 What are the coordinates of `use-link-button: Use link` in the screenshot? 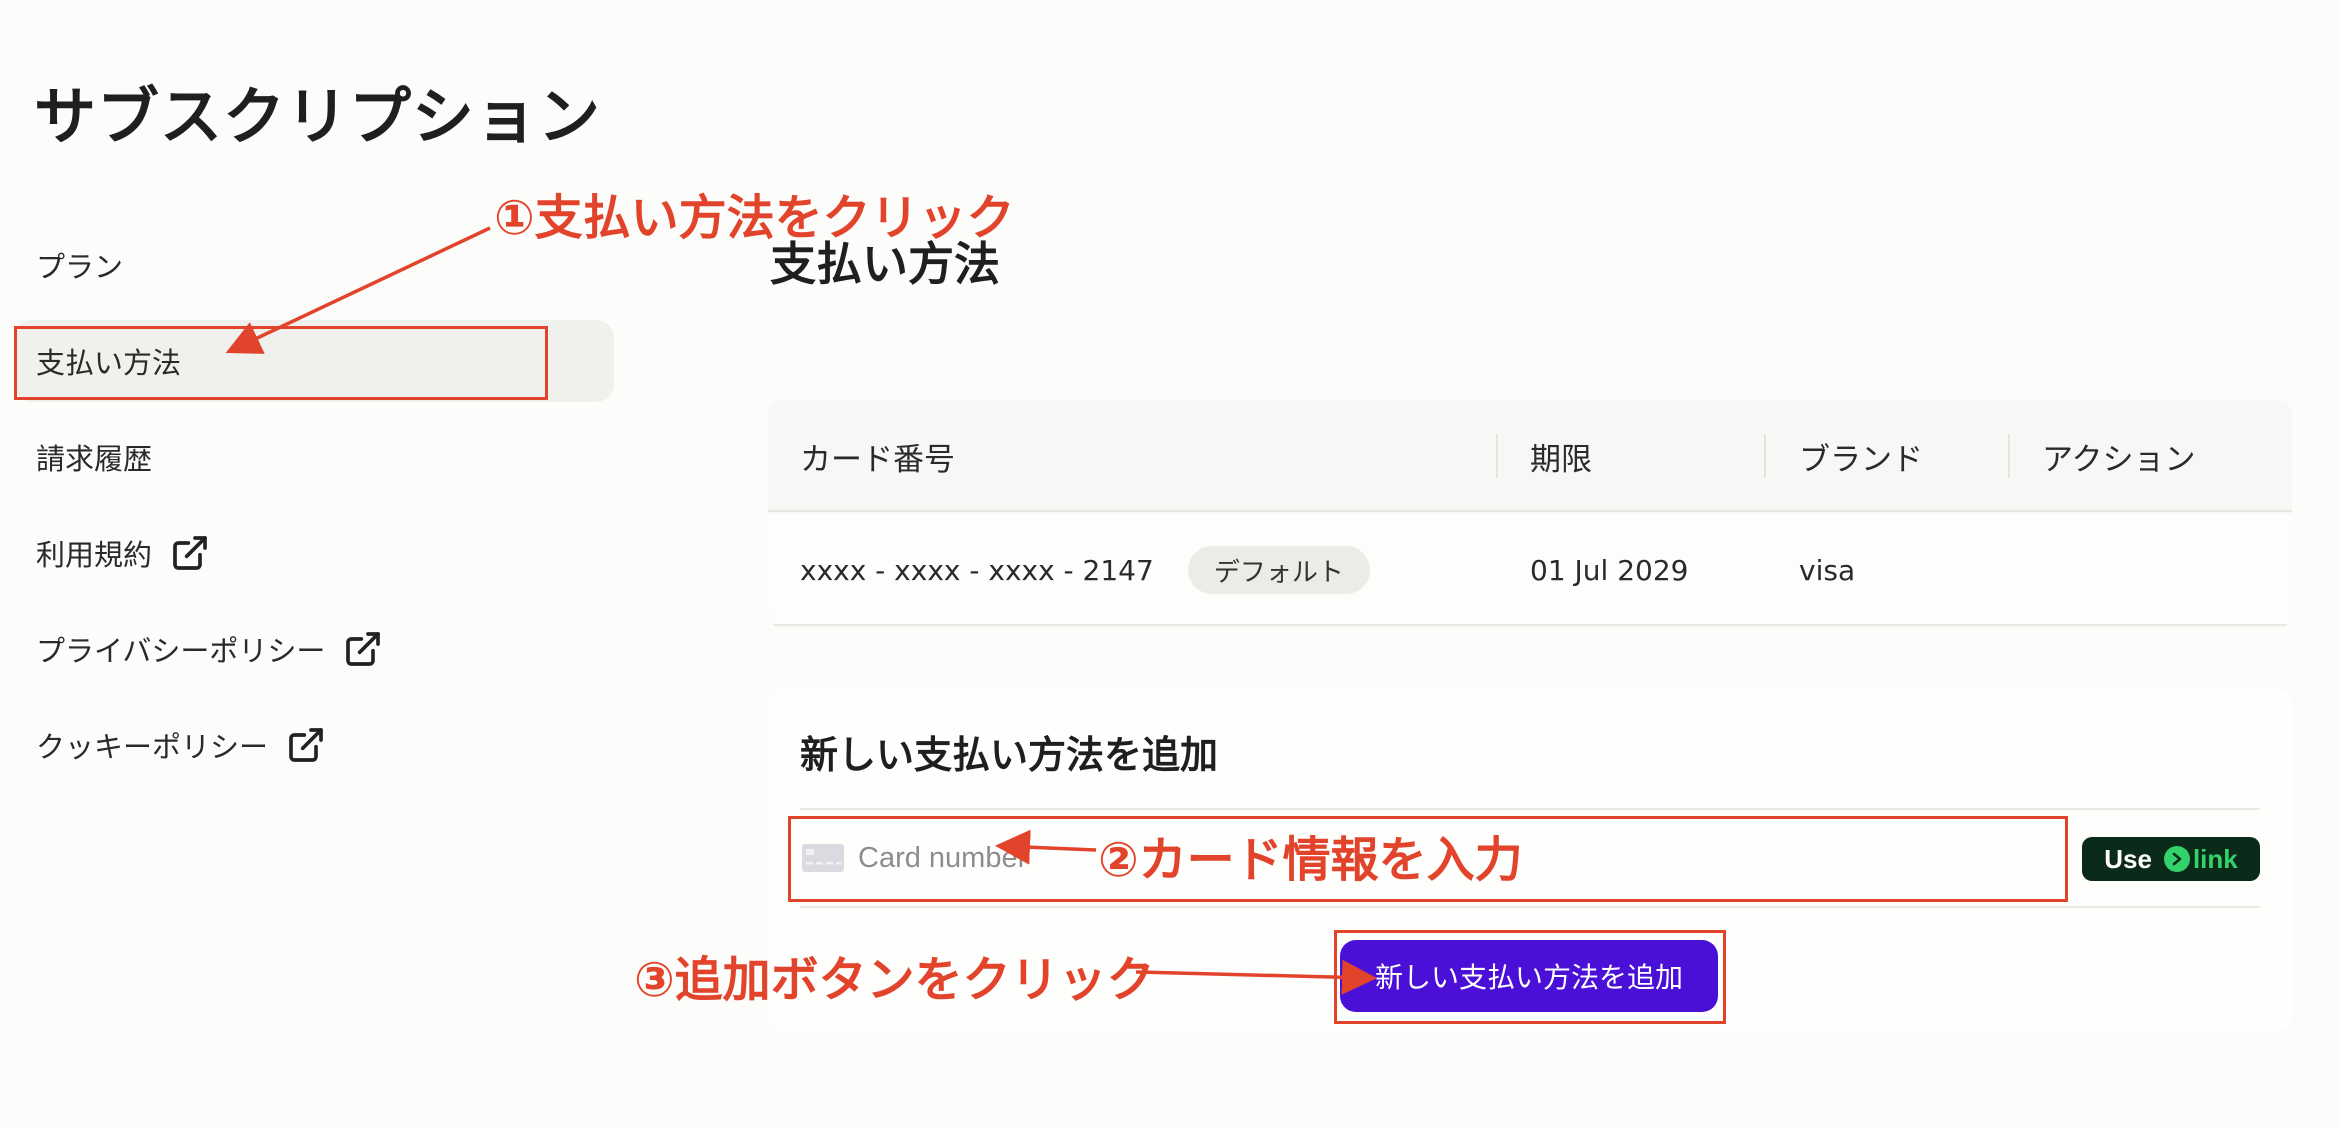 It's located at (2171, 859).